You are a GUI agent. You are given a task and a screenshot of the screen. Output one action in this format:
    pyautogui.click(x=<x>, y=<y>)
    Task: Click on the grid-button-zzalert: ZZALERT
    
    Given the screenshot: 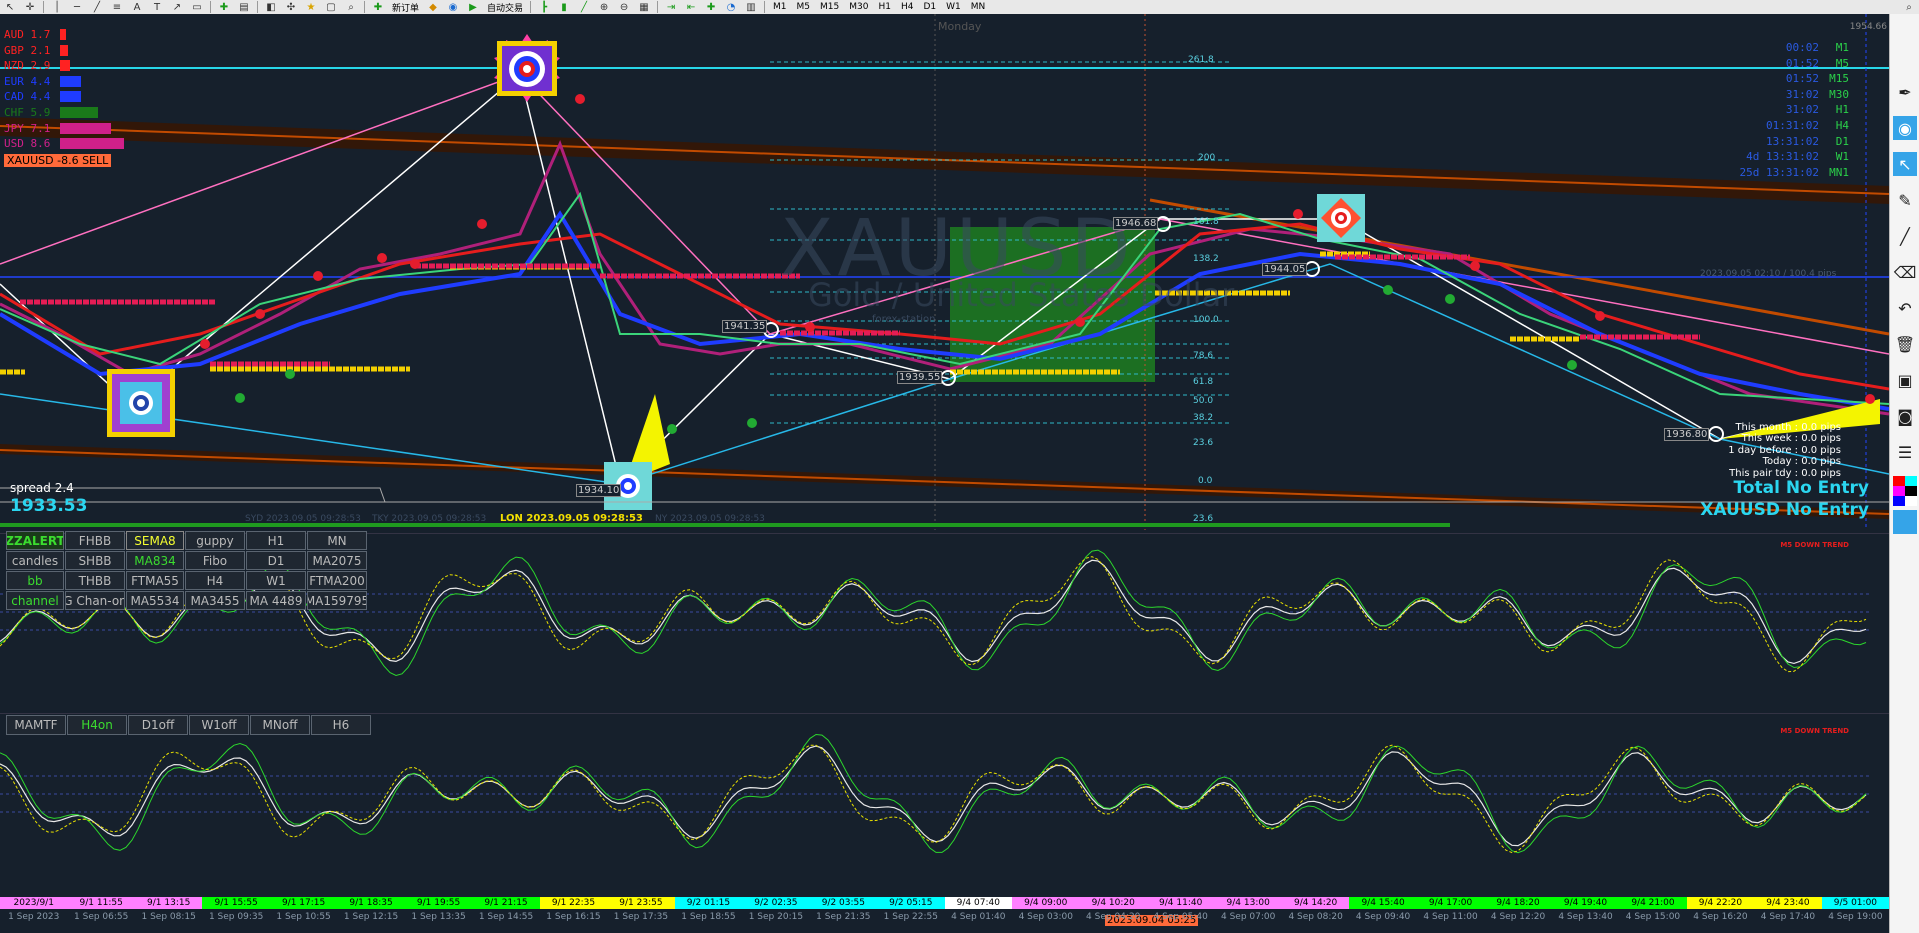 What is the action you would take?
    pyautogui.click(x=35, y=540)
    